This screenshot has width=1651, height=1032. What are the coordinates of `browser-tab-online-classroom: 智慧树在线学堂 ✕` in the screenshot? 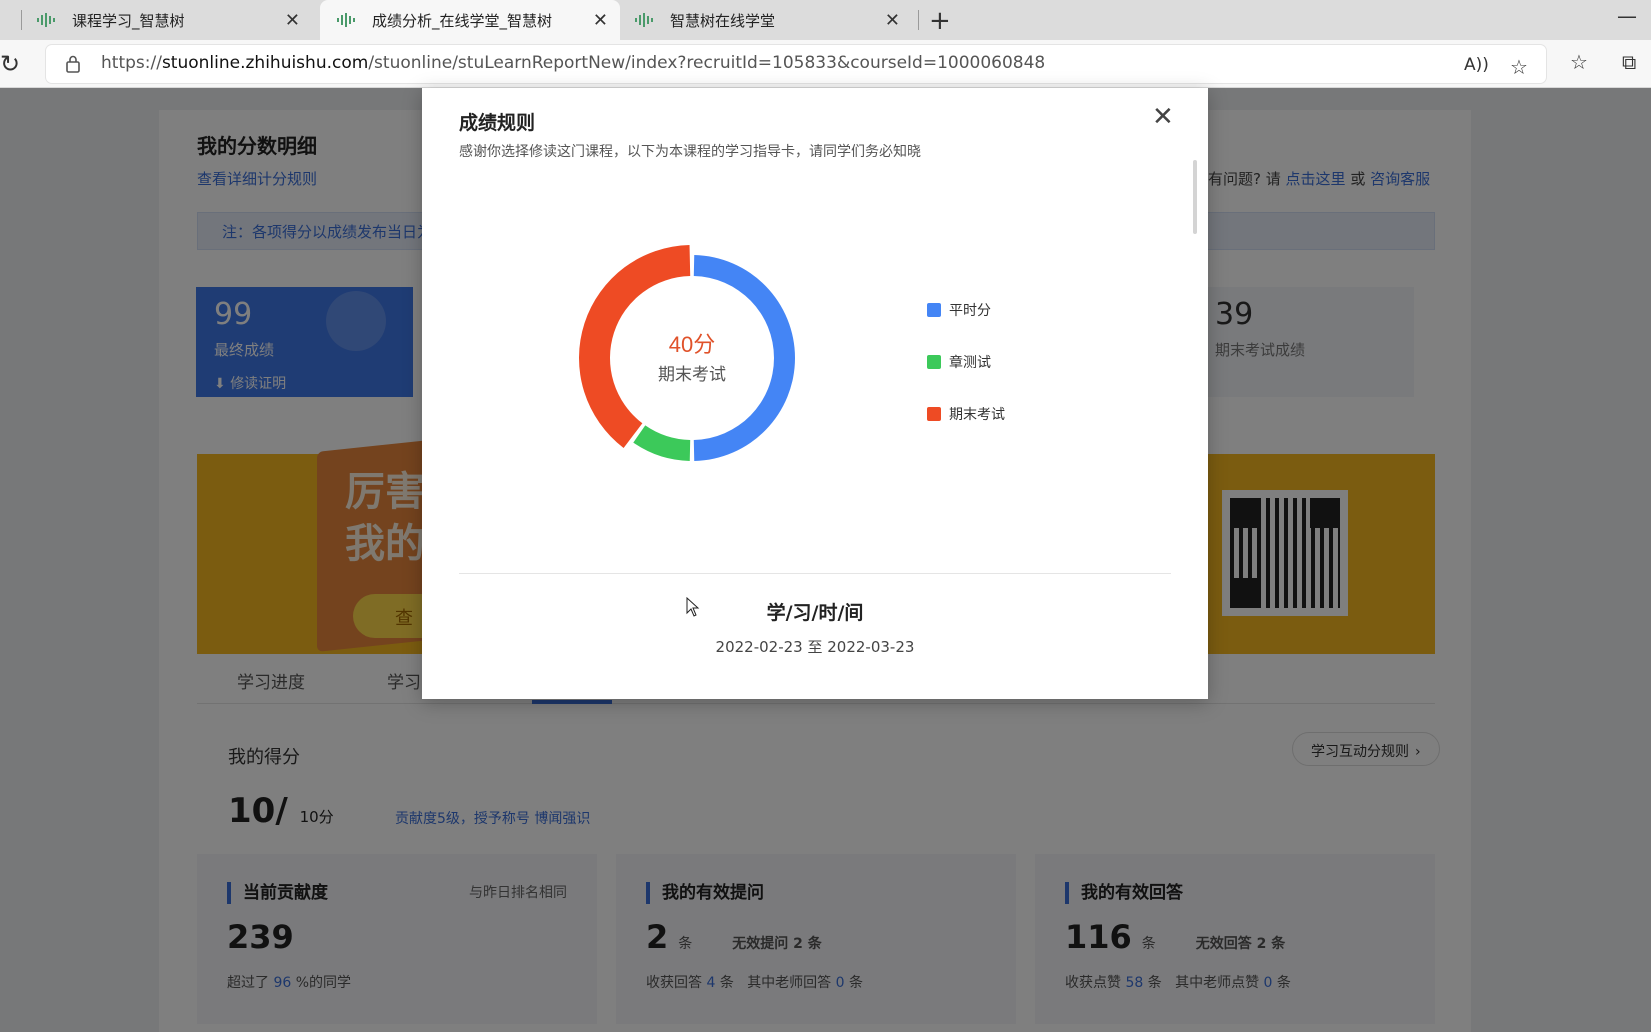 It's located at (772, 20).